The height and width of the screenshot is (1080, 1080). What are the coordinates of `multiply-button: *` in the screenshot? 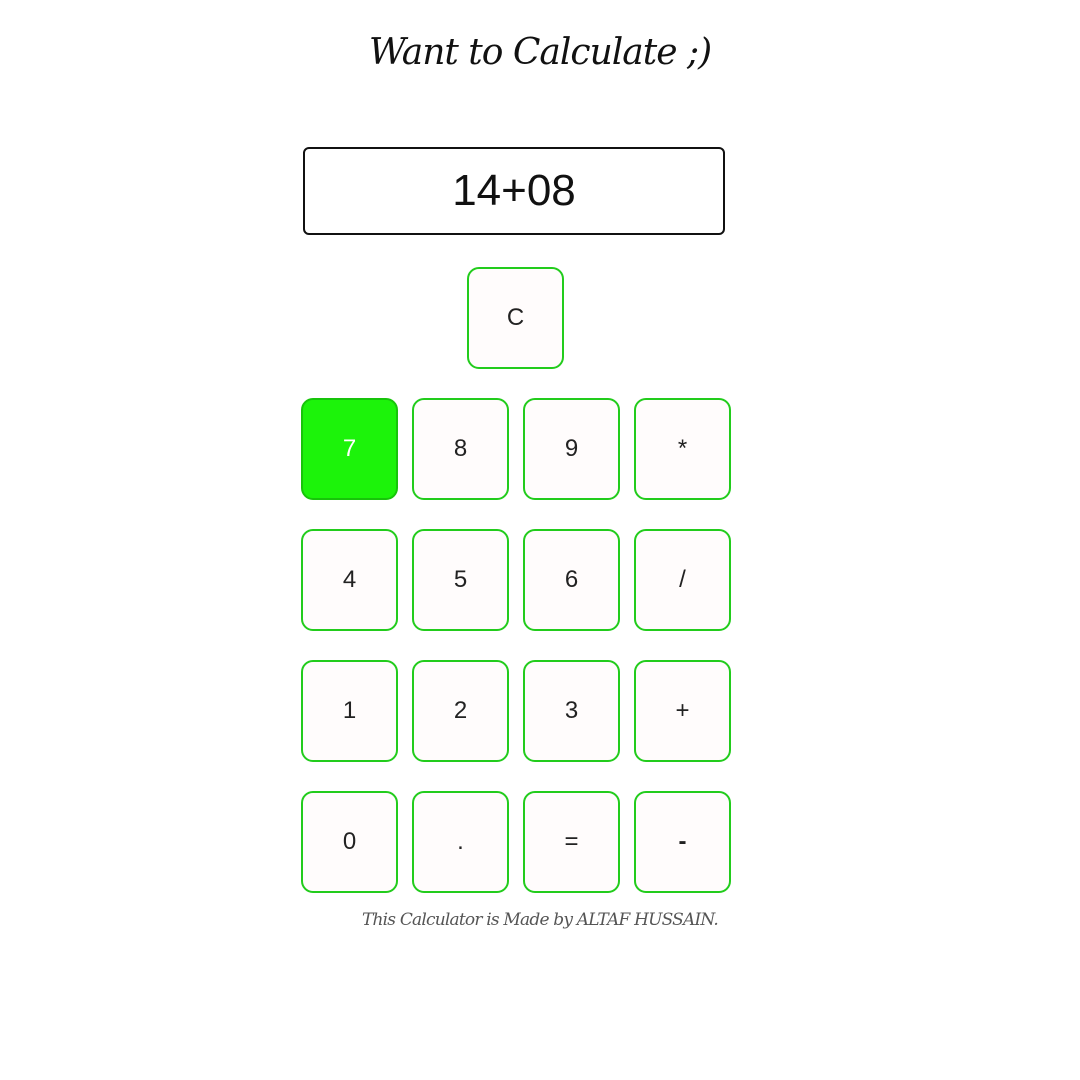 It's located at (682, 449).